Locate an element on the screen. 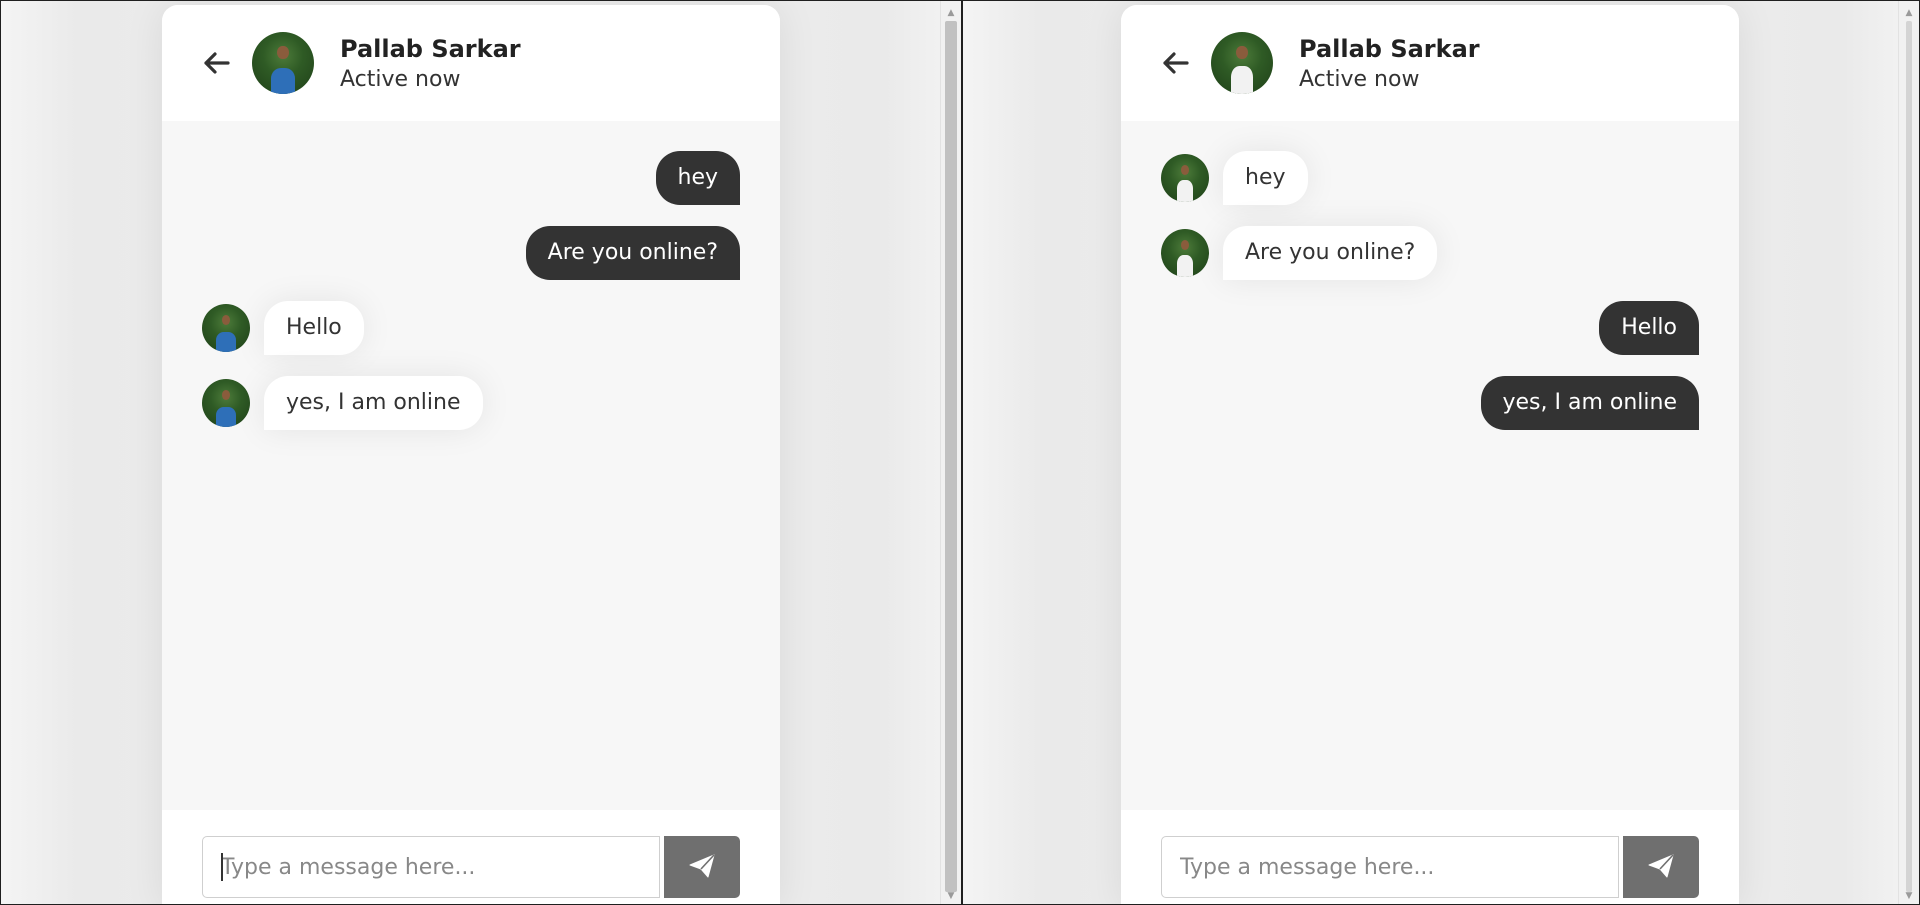 The height and width of the screenshot is (905, 1920). outgoing-message: hey is located at coordinates (471, 178).